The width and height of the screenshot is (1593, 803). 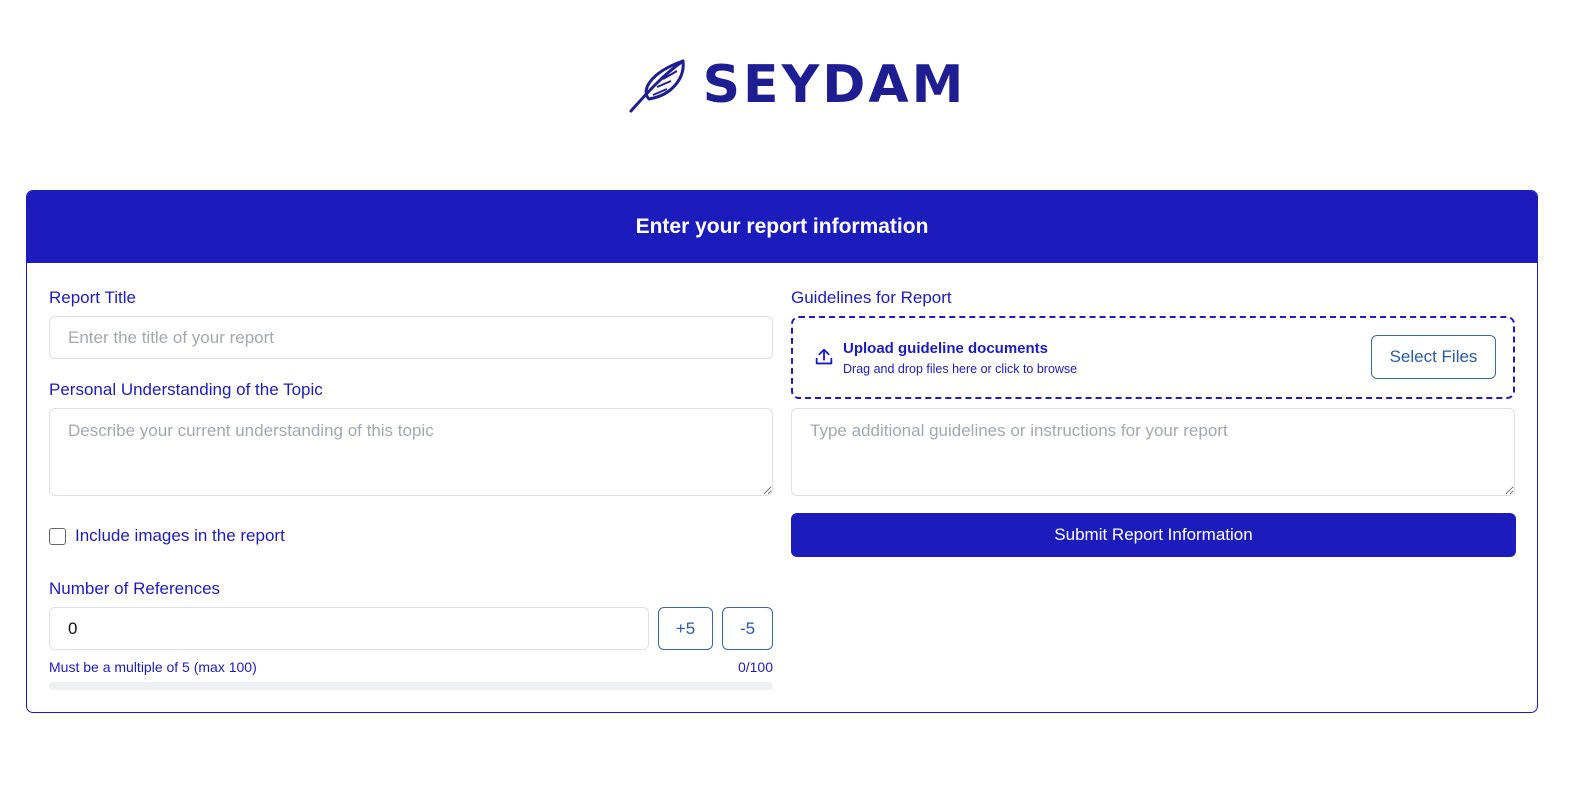 I want to click on upload-icon, so click(x=824, y=356).